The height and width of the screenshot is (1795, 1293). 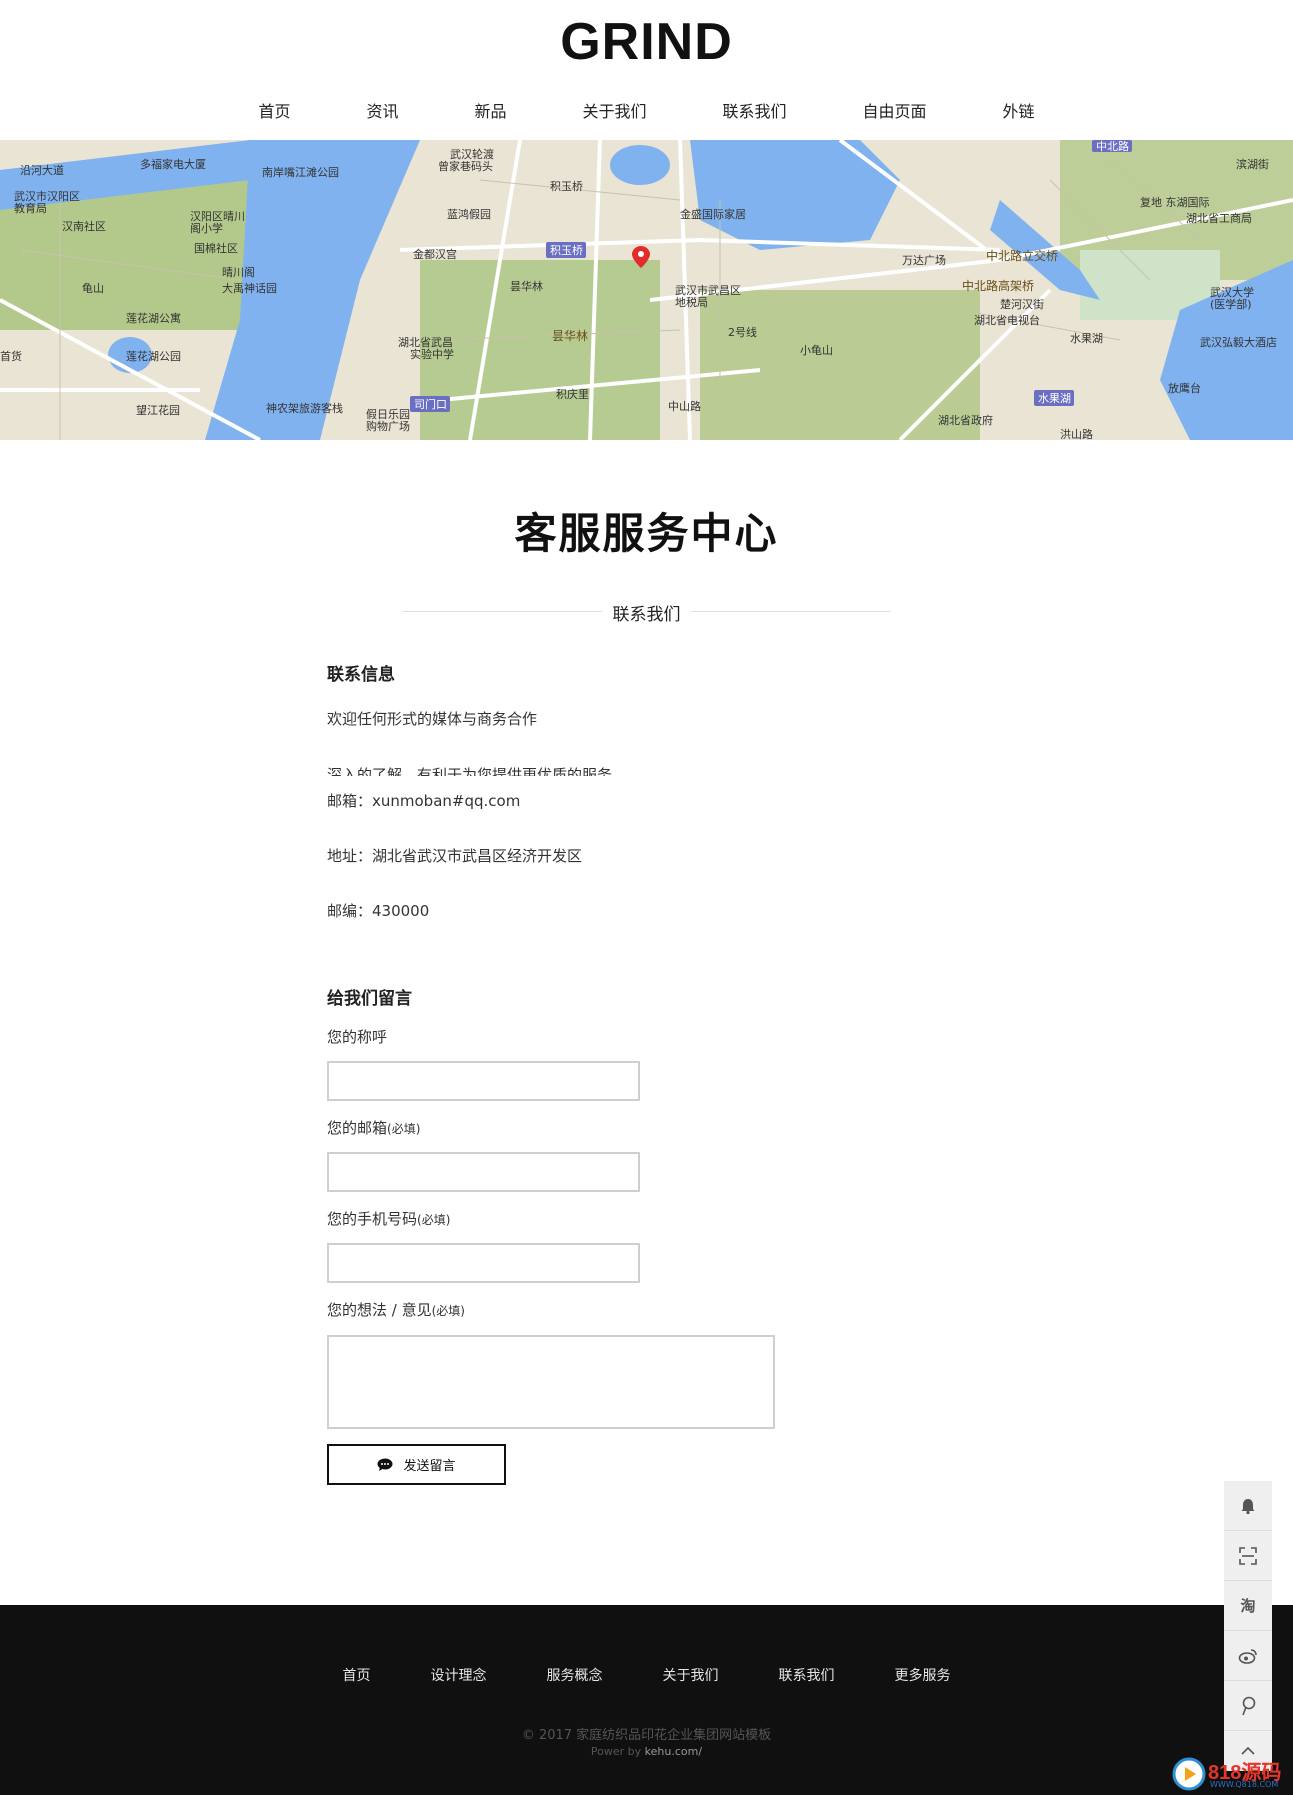 What do you see at coordinates (673, 1751) in the screenshot?
I see `footer-power-link: kehu.com/` at bounding box center [673, 1751].